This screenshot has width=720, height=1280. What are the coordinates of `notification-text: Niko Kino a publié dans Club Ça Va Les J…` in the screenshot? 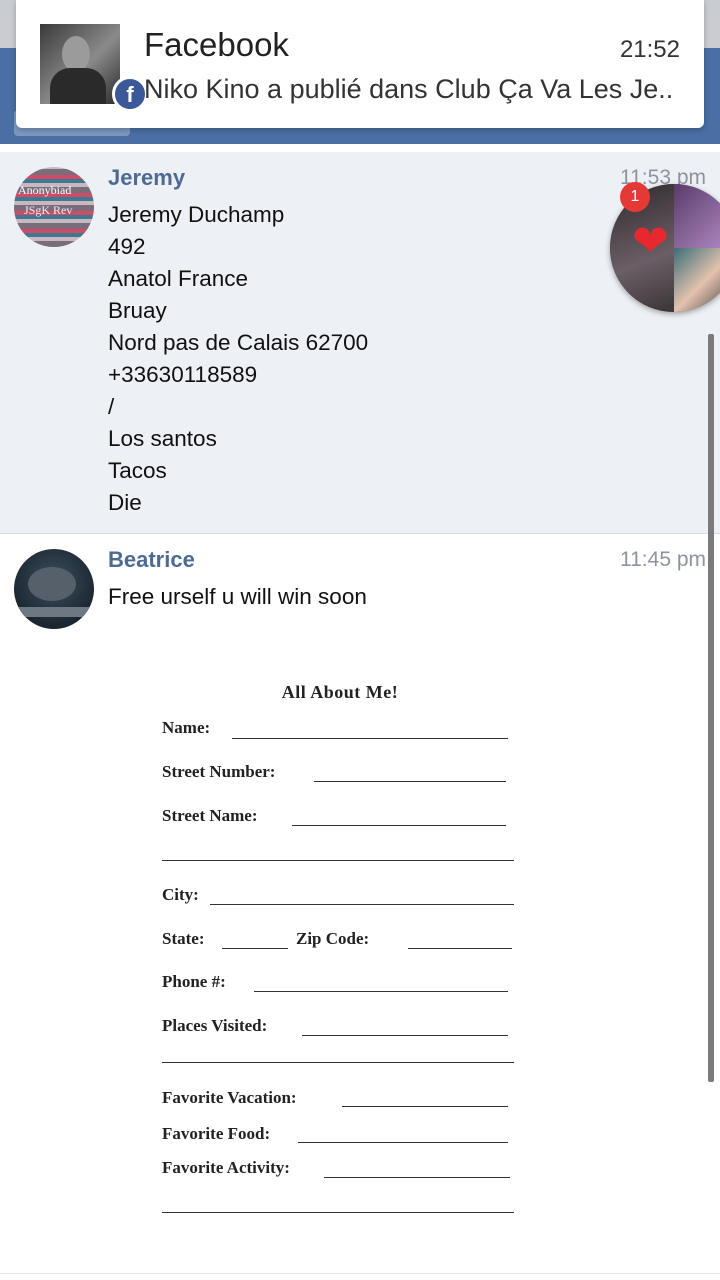 It's located at (409, 89).